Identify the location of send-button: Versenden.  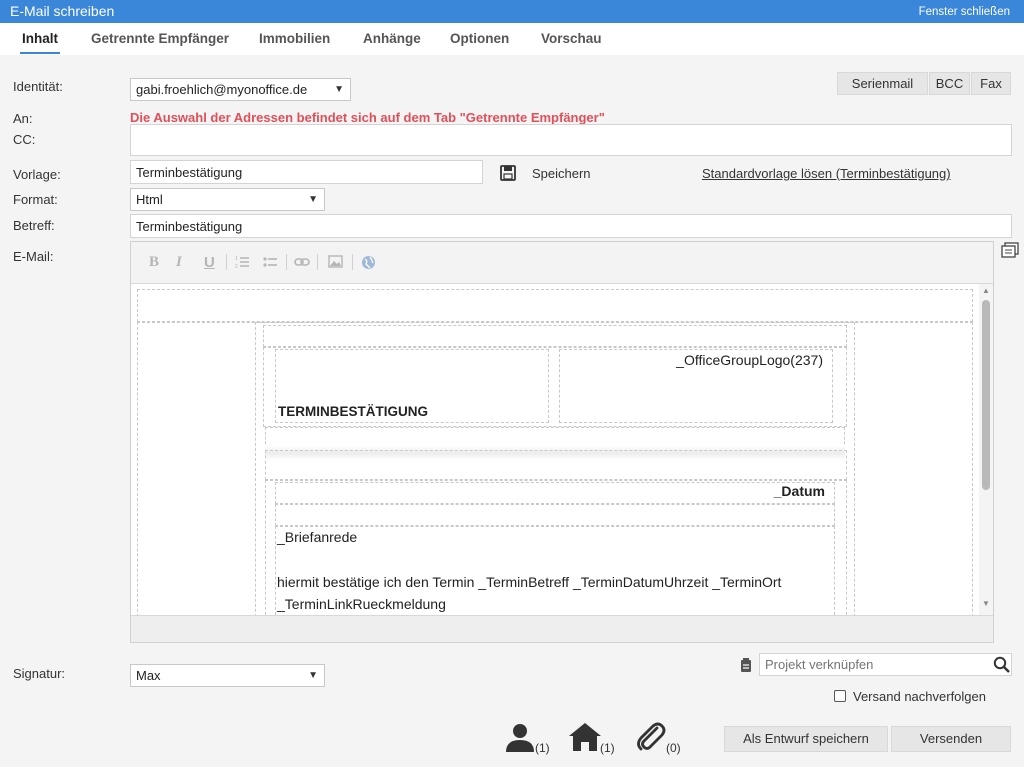
(951, 739).